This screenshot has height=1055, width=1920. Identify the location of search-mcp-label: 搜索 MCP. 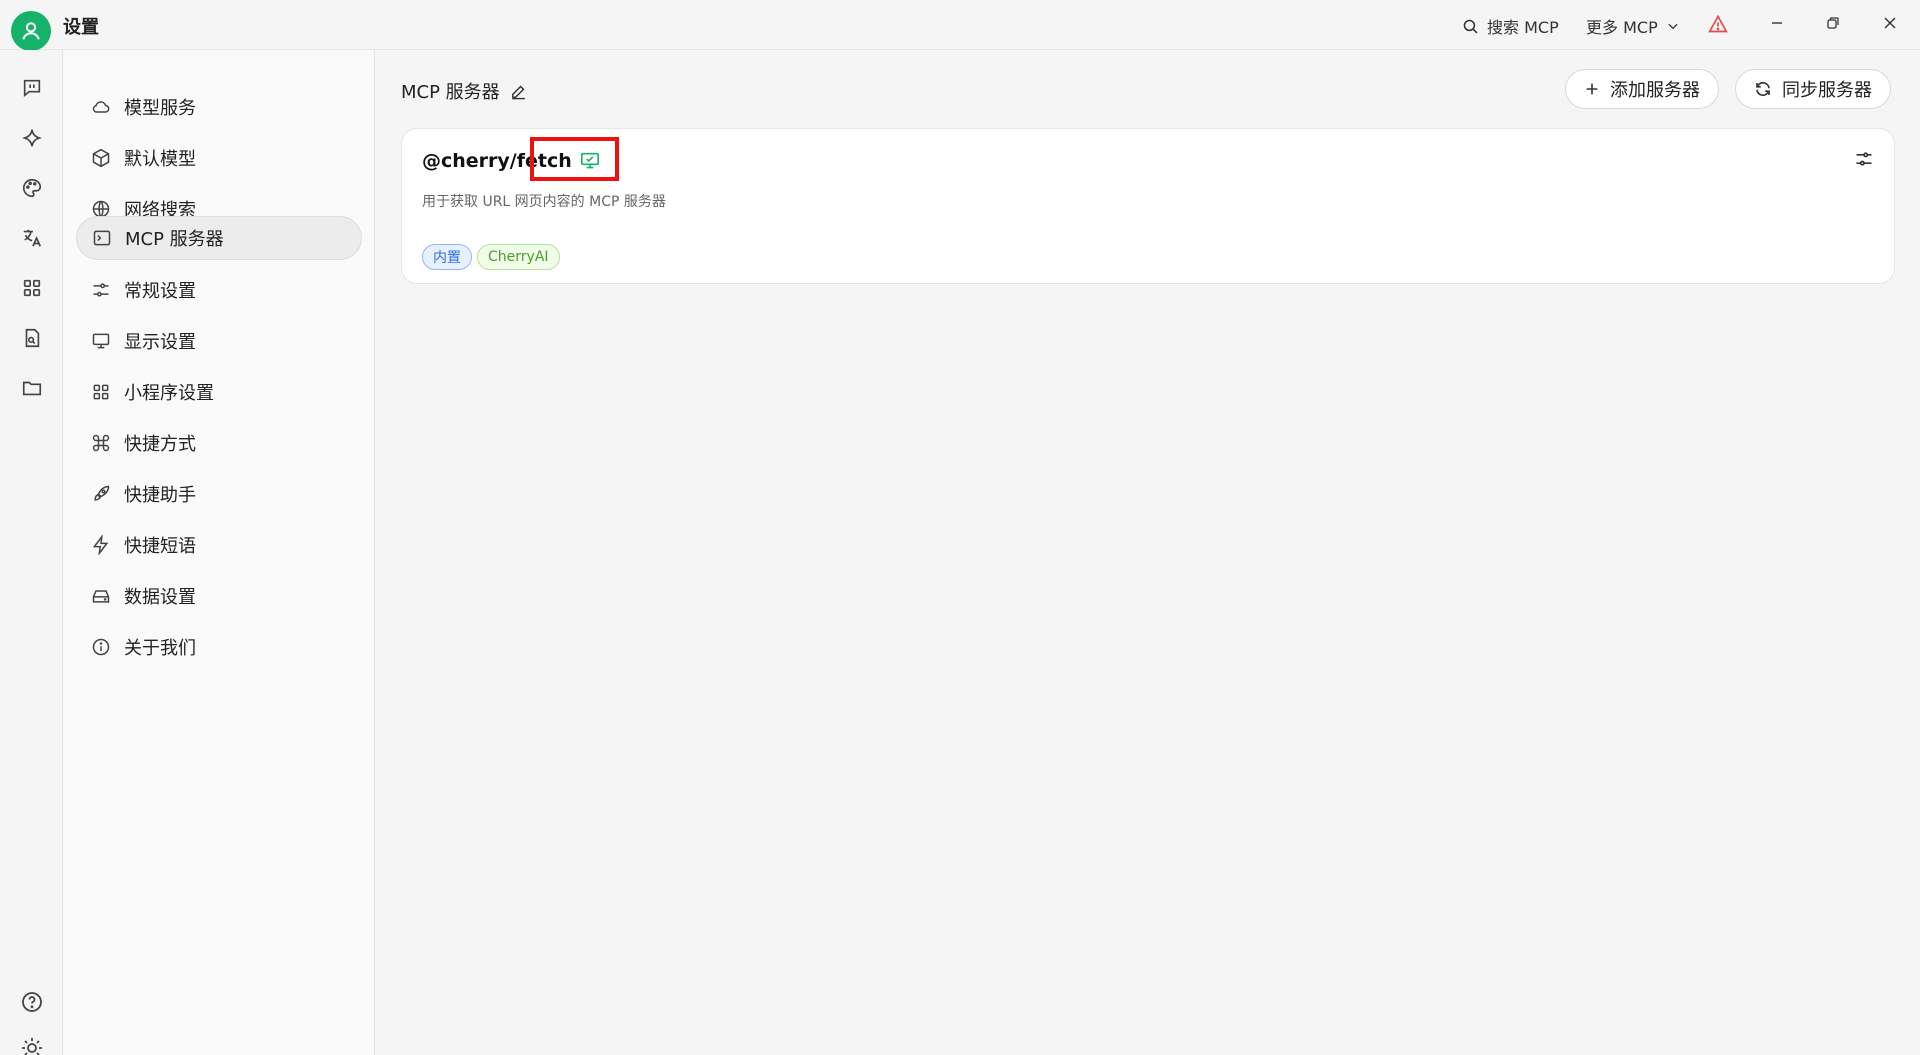
(1523, 27).